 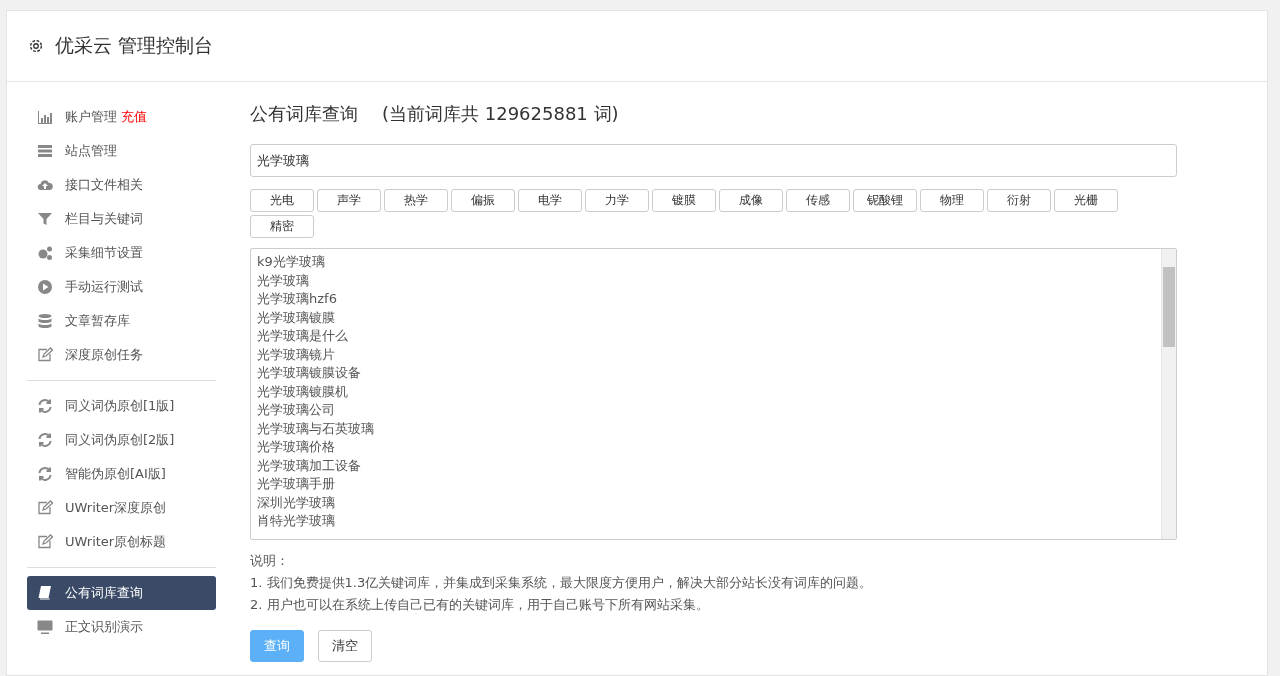 What do you see at coordinates (303, 391) in the screenshot?
I see `list-item: 光学玻璃镀膜机` at bounding box center [303, 391].